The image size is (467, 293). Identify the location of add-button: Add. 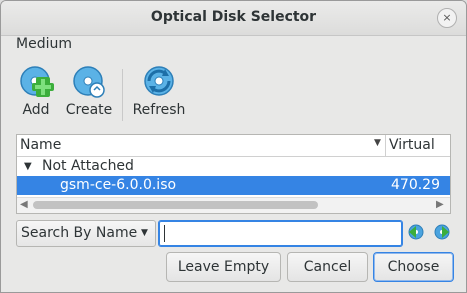
(36, 91).